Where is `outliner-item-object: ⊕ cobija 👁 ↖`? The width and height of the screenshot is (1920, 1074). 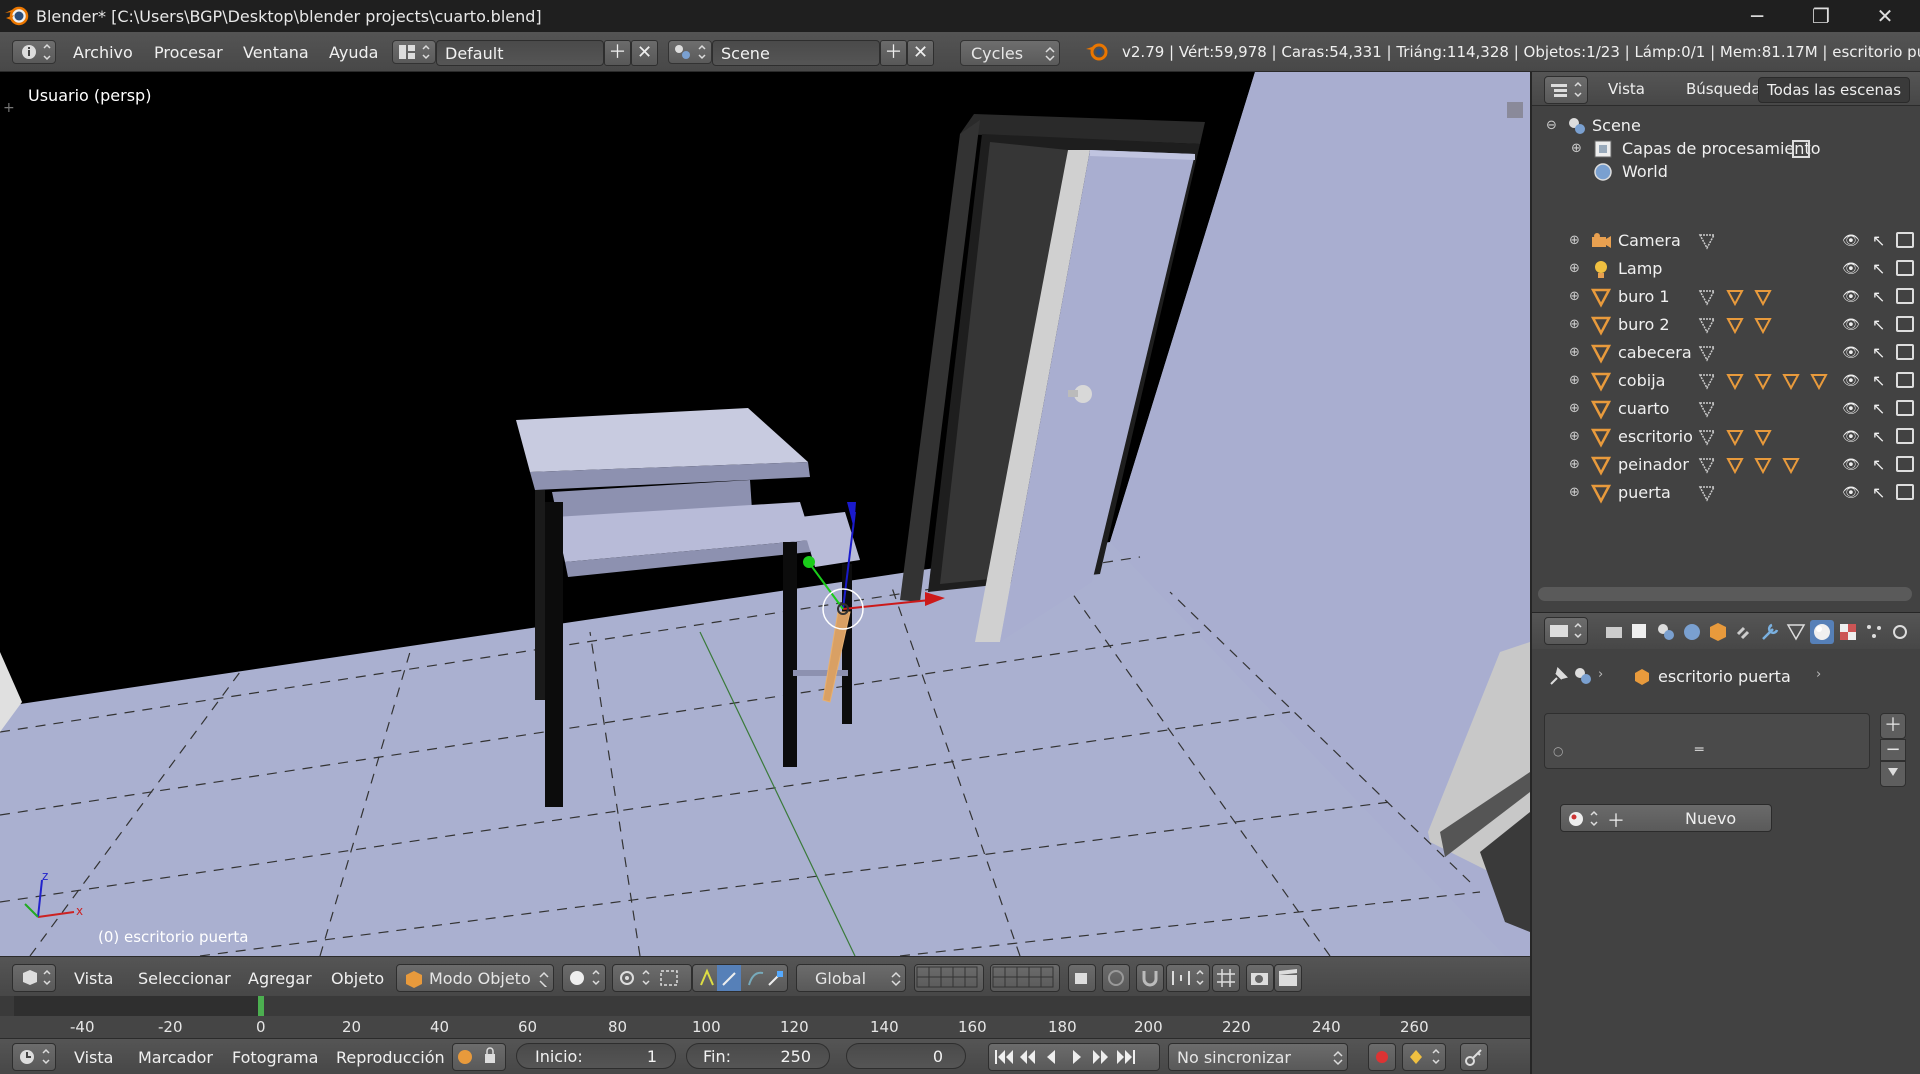
outliner-item-object: ⊕ cobija 👁 ↖ is located at coordinates (1725, 381).